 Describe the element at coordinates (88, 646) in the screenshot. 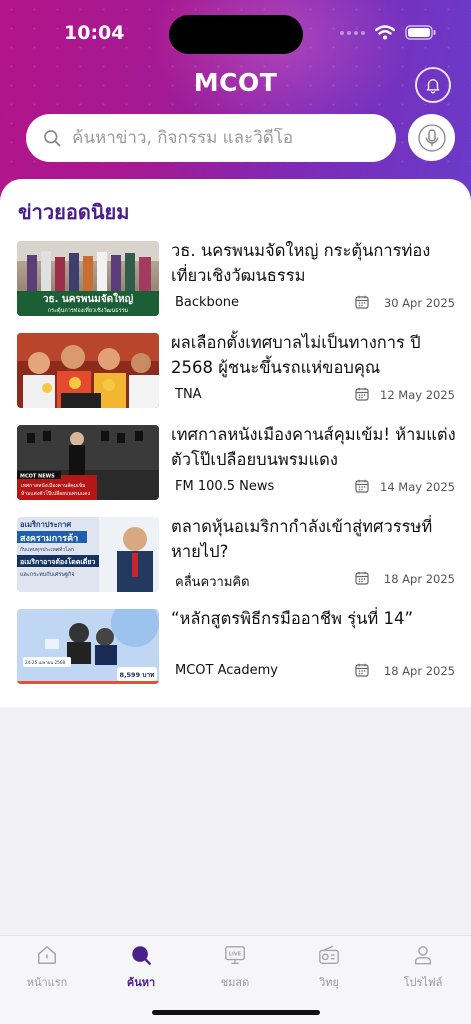

I see `news-thumbnail: 24-25 เมษายน 2568 8,599 บาท` at that location.